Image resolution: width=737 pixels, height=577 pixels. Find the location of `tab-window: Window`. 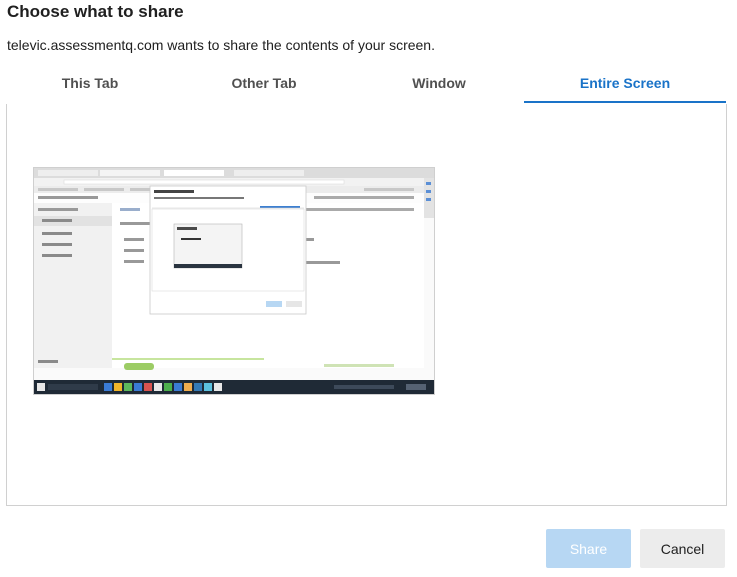

tab-window: Window is located at coordinates (439, 86).